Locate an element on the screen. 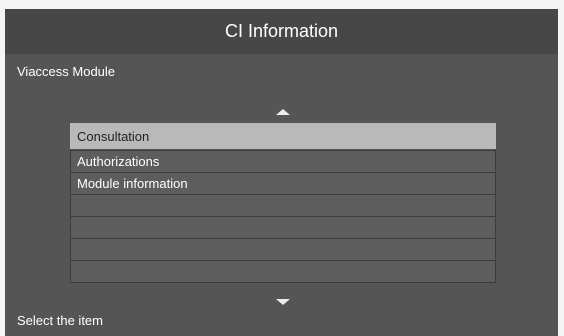  menu-item-module-information: Module information is located at coordinates (283, 183).